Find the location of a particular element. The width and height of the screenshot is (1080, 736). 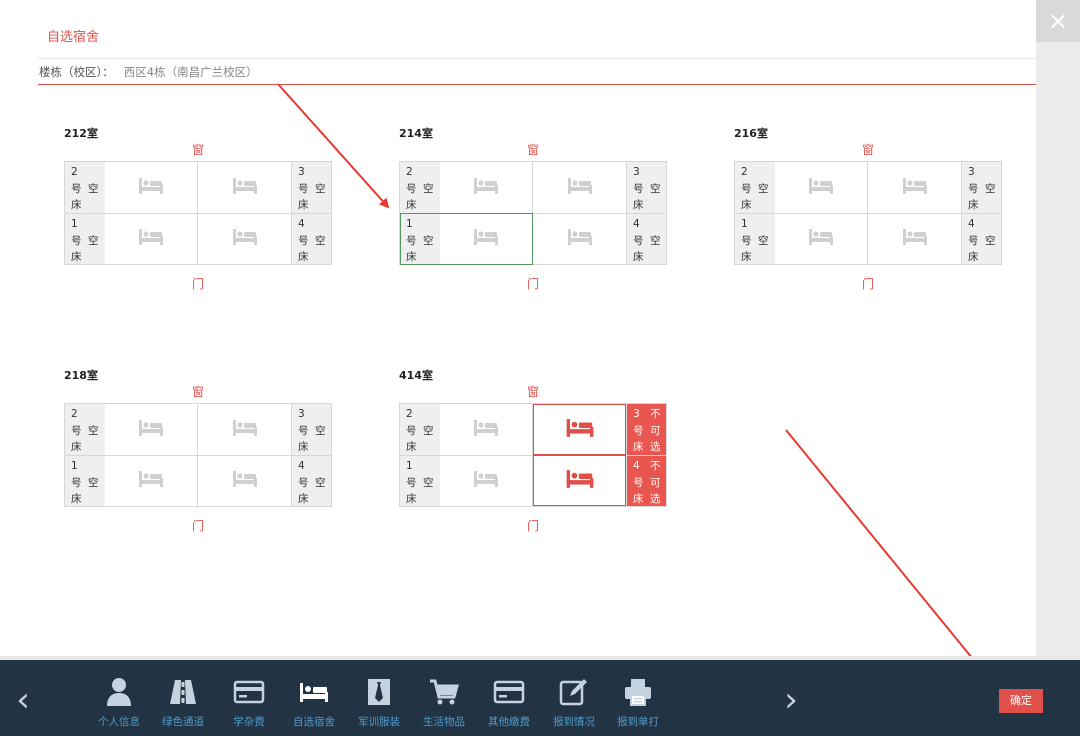

bed-cell-unavailable is located at coordinates (579, 429).